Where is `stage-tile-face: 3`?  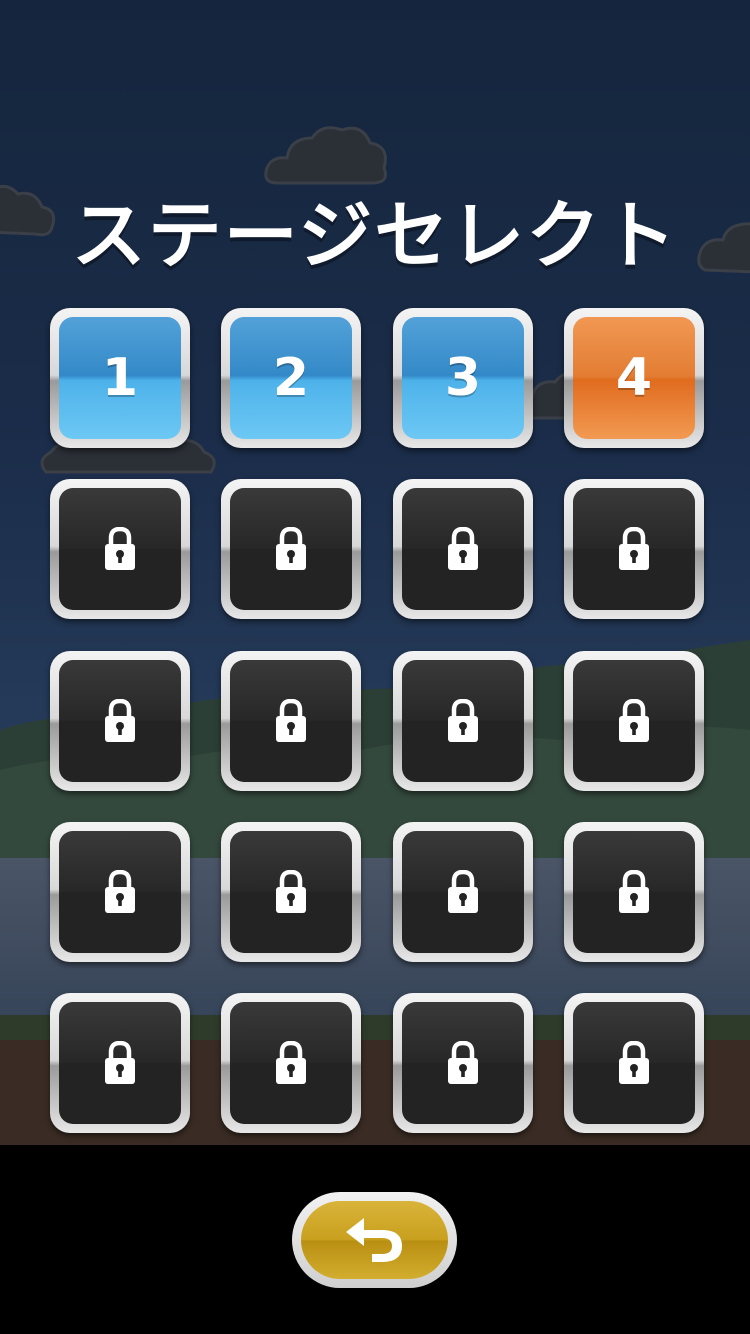
stage-tile-face: 3 is located at coordinates (463, 378).